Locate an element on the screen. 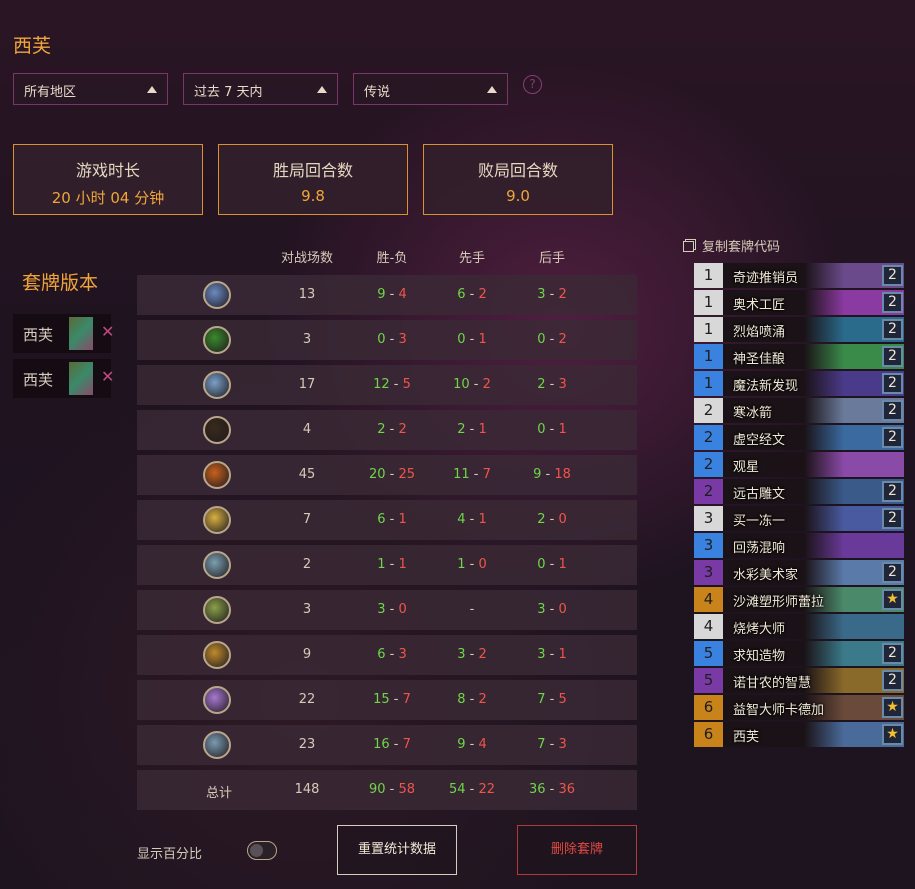 This screenshot has width=915, height=889. loss-value: 4 is located at coordinates (482, 744).